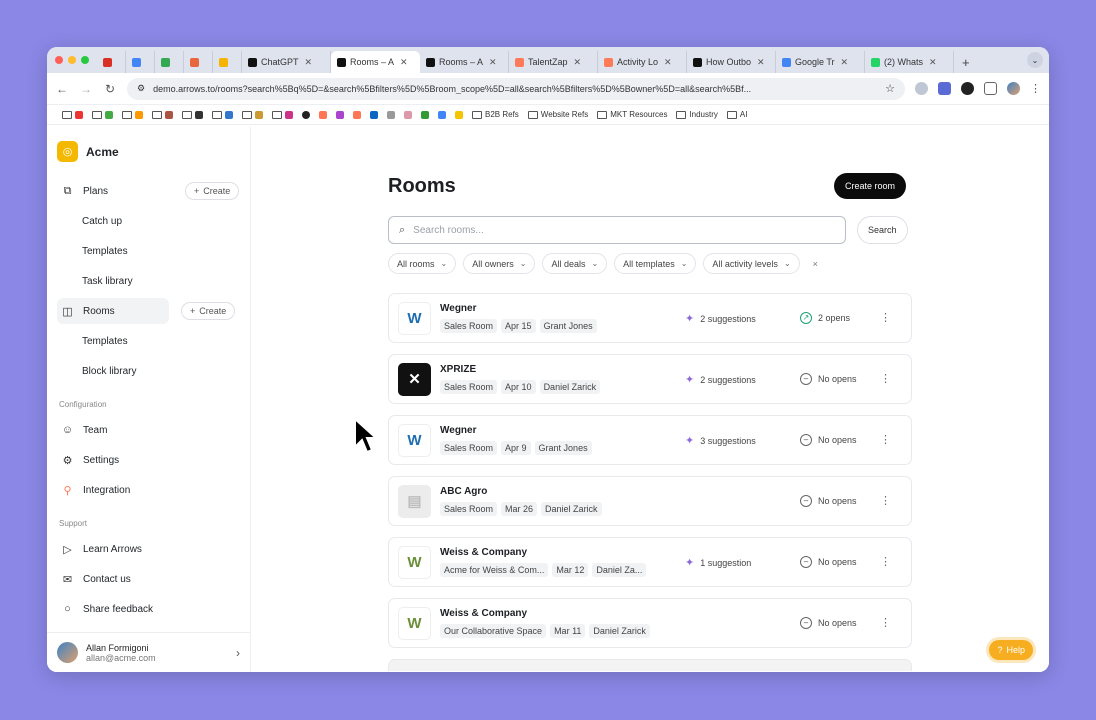 This screenshot has width=1096, height=720. I want to click on sidebar-item-team: ☺ Team, so click(148, 430).